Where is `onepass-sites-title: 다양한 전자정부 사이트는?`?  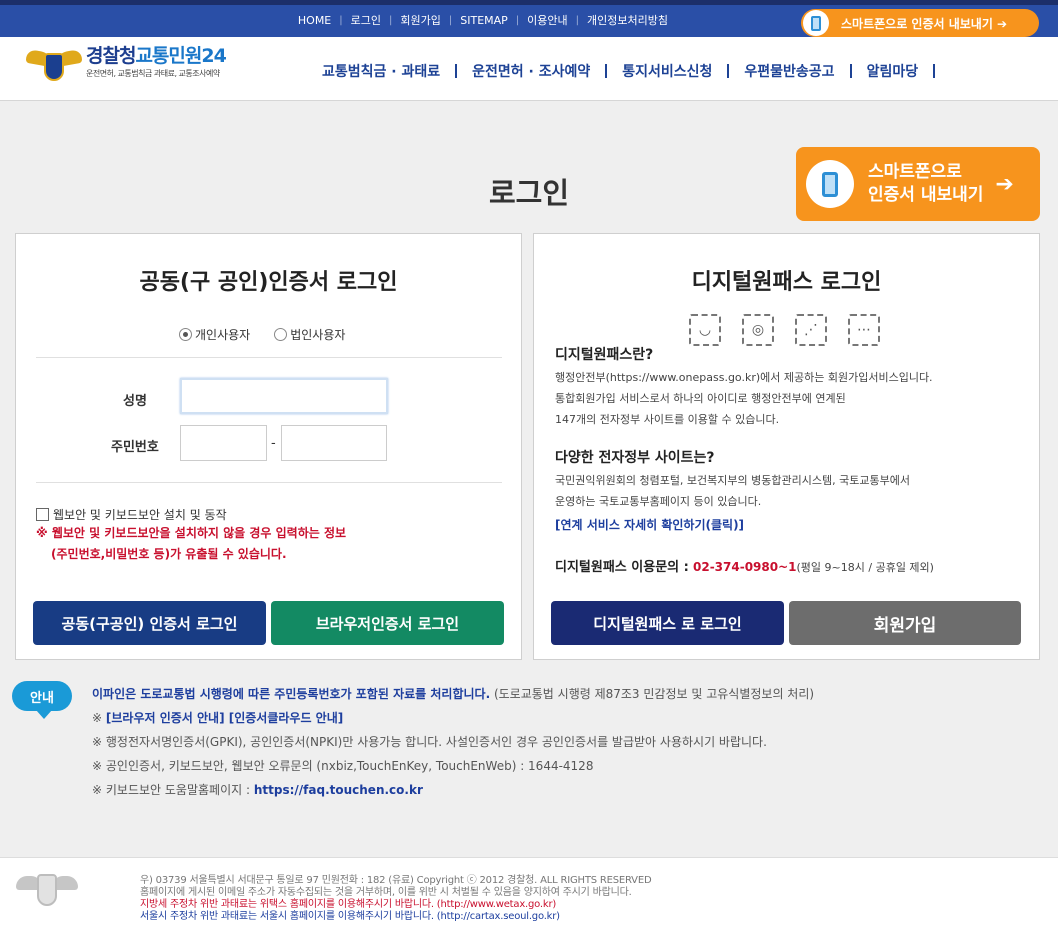
onepass-sites-title: 다양한 전자정부 사이트는? is located at coordinates (635, 458).